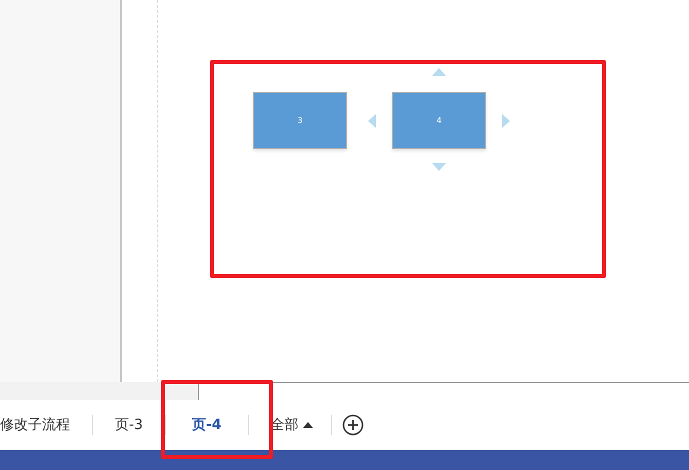 The image size is (689, 470). I want to click on caret-up-icon, so click(307, 425).